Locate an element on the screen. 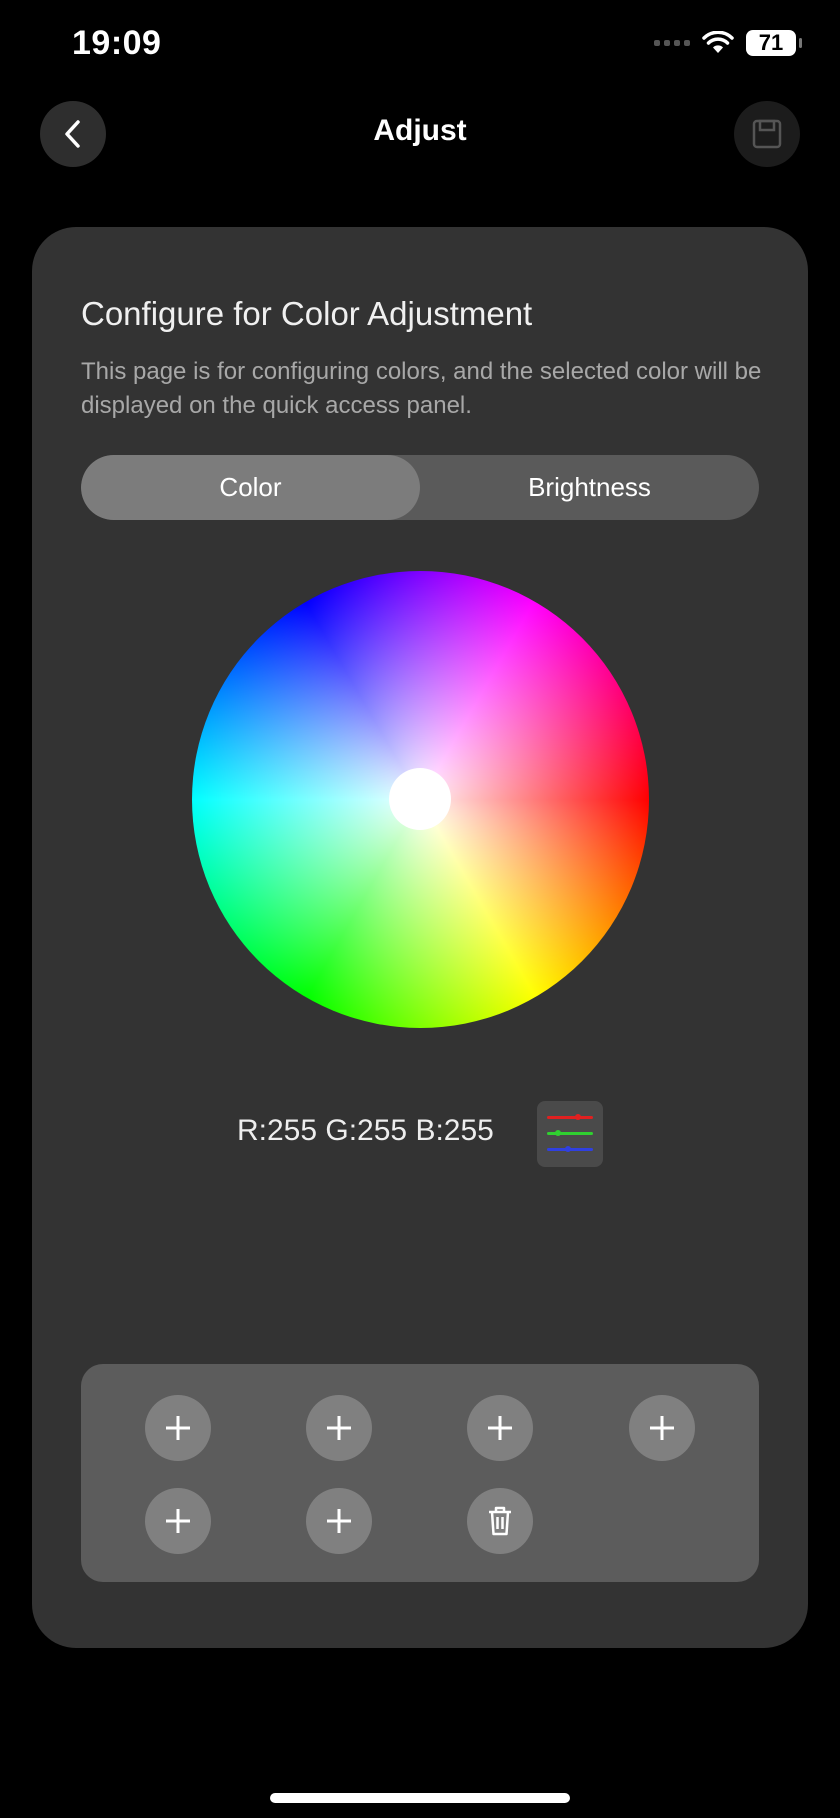 Image resolution: width=840 pixels, height=1818 pixels. page-title: Adjust is located at coordinates (420, 130).